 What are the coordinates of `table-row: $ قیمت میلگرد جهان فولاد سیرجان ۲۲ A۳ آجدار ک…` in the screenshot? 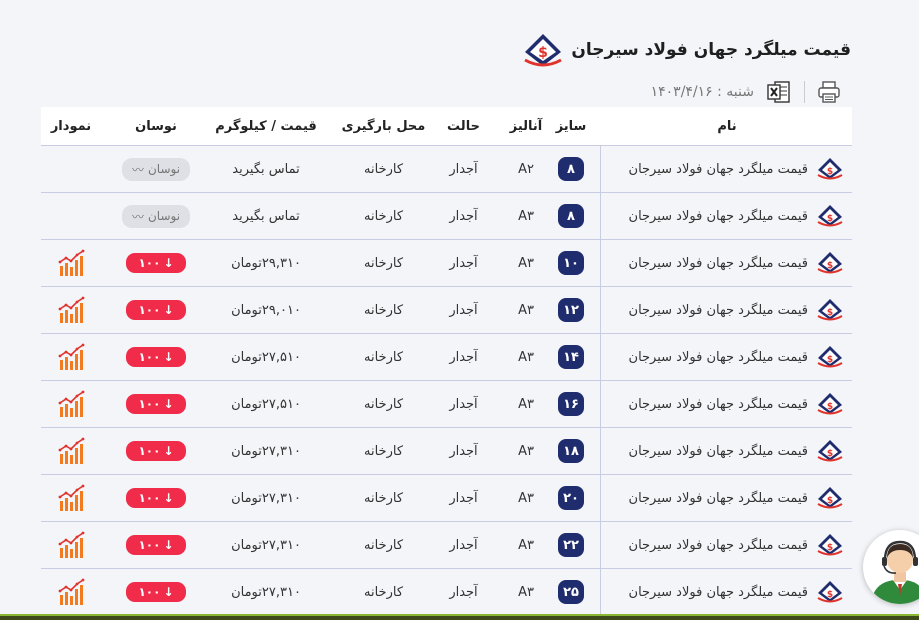 It's located at (446, 544).